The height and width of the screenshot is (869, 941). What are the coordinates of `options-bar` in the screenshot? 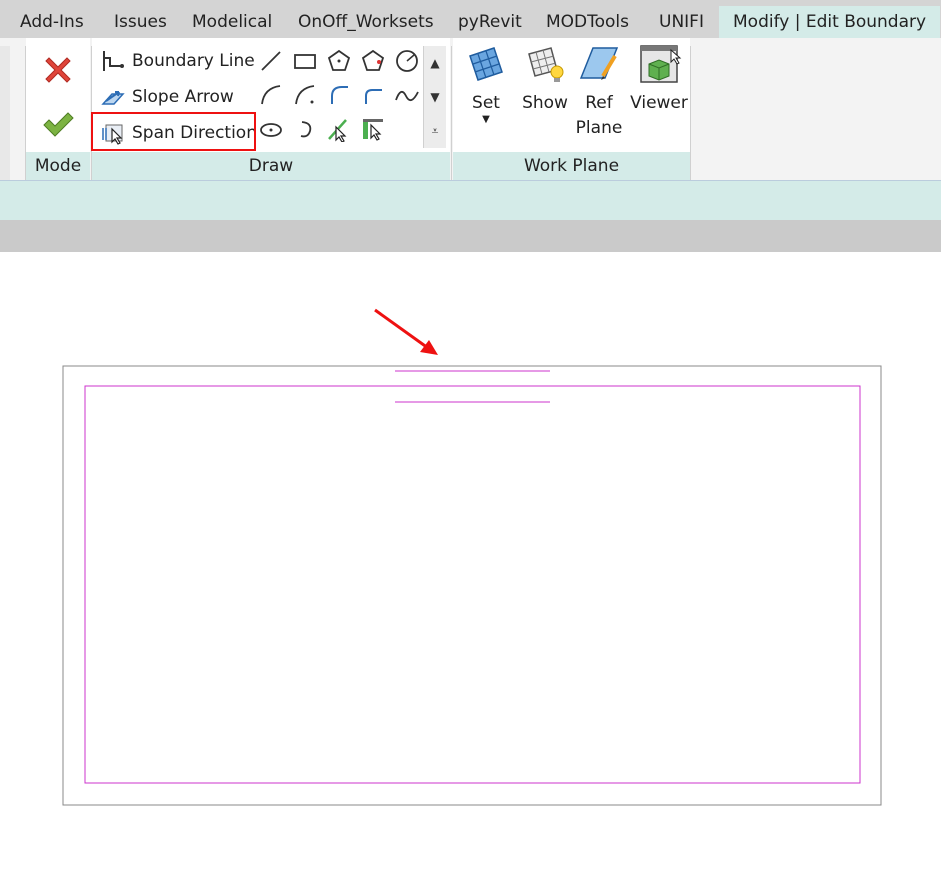 It's located at (470, 200).